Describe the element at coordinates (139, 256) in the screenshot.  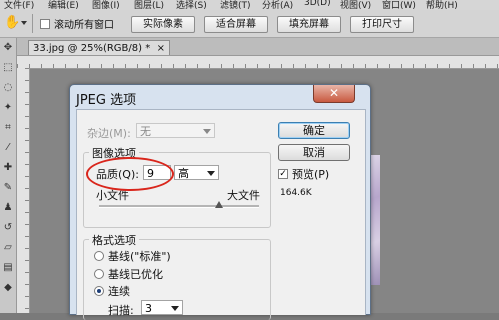
I see `baseline-standard-label: 基线("标准")` at that location.